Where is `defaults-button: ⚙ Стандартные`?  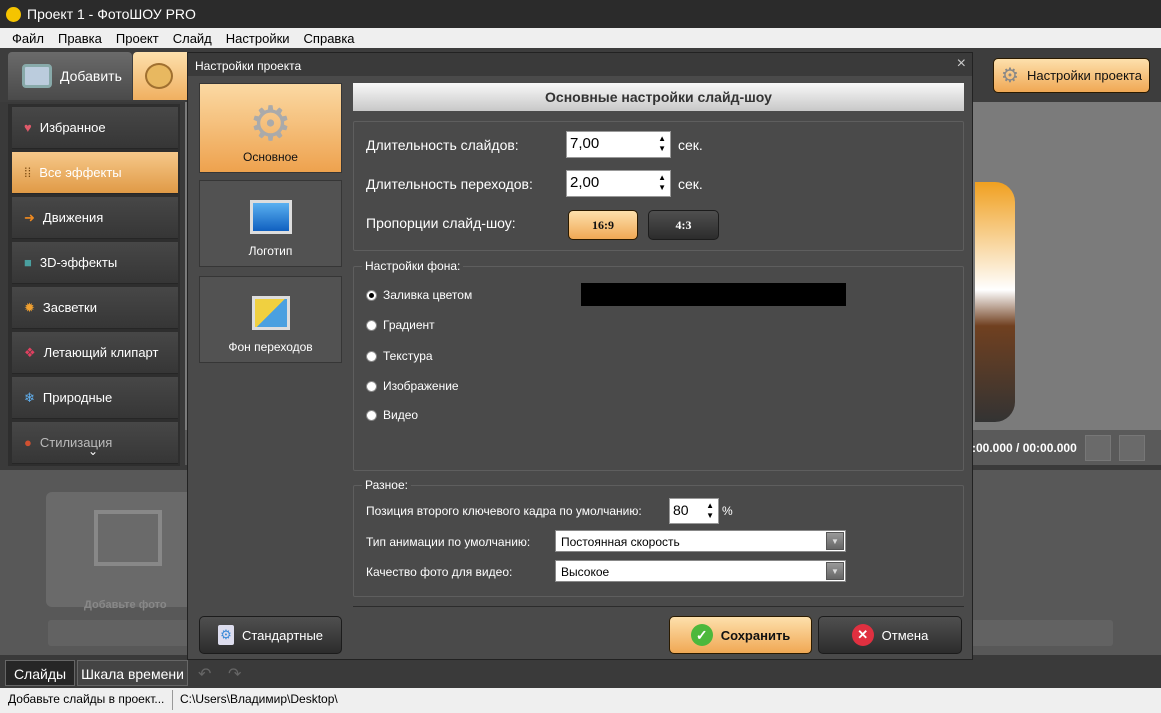 defaults-button: ⚙ Стандартные is located at coordinates (270, 635).